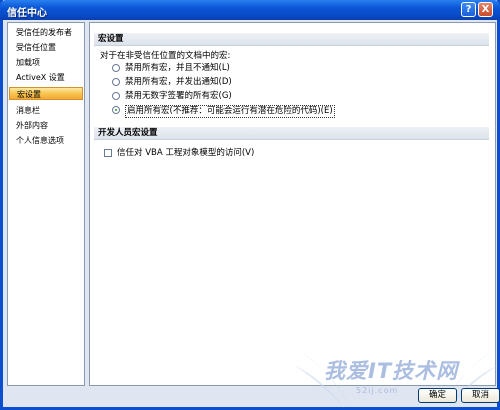  What do you see at coordinates (485, 9) in the screenshot?
I see `close-icon: X` at bounding box center [485, 9].